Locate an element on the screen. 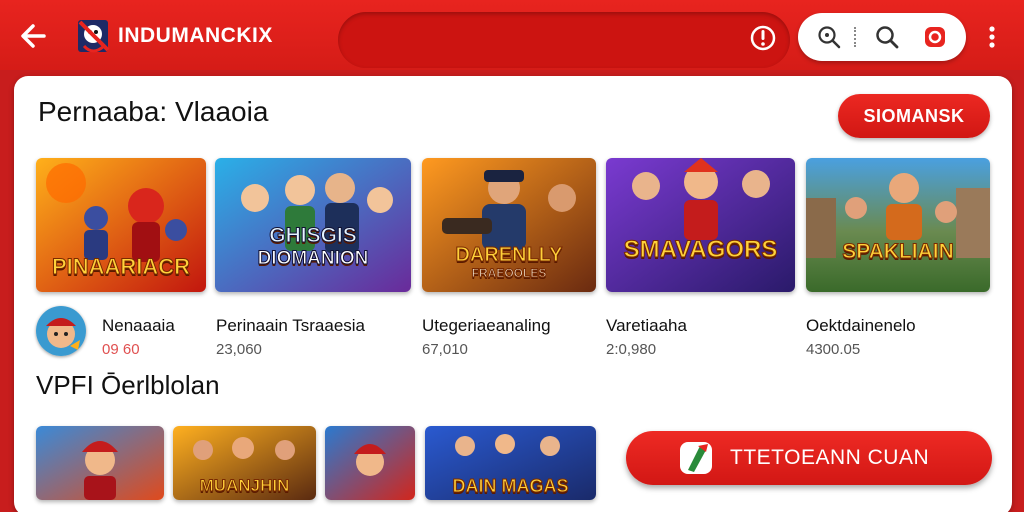  tool-pill is located at coordinates (882, 37).